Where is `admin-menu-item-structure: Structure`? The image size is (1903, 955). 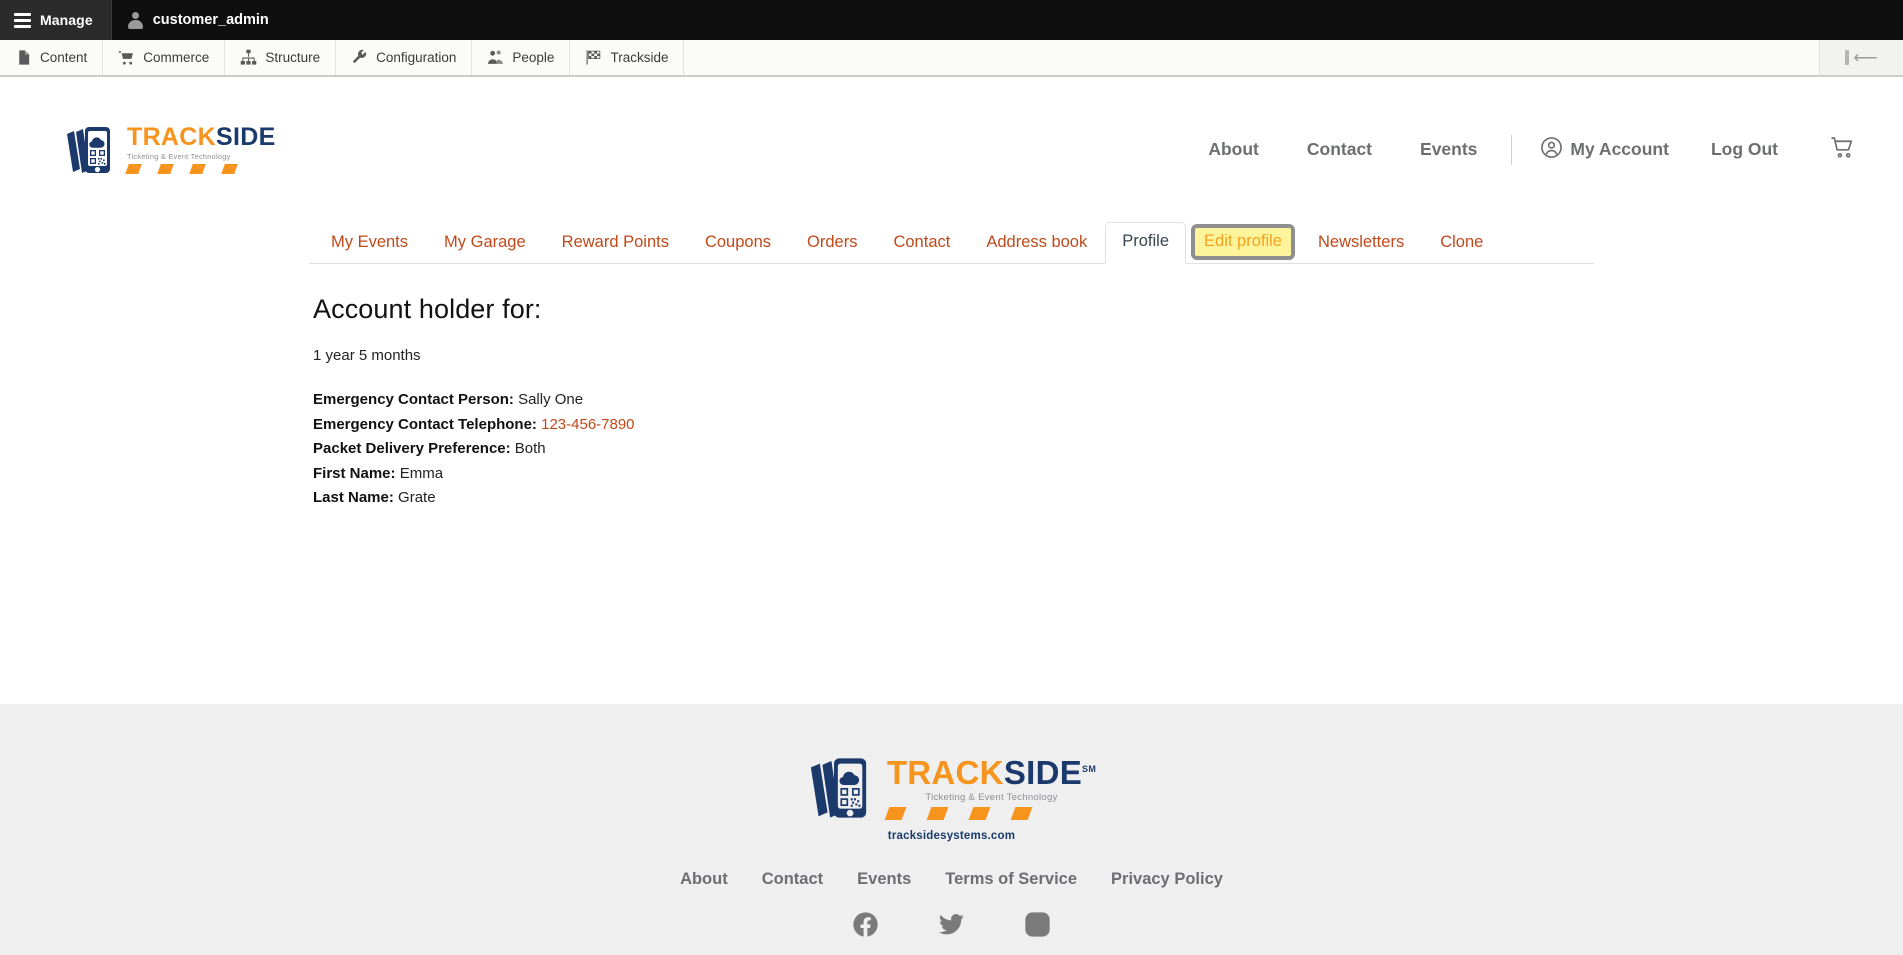 admin-menu-item-structure: Structure is located at coordinates (281, 57).